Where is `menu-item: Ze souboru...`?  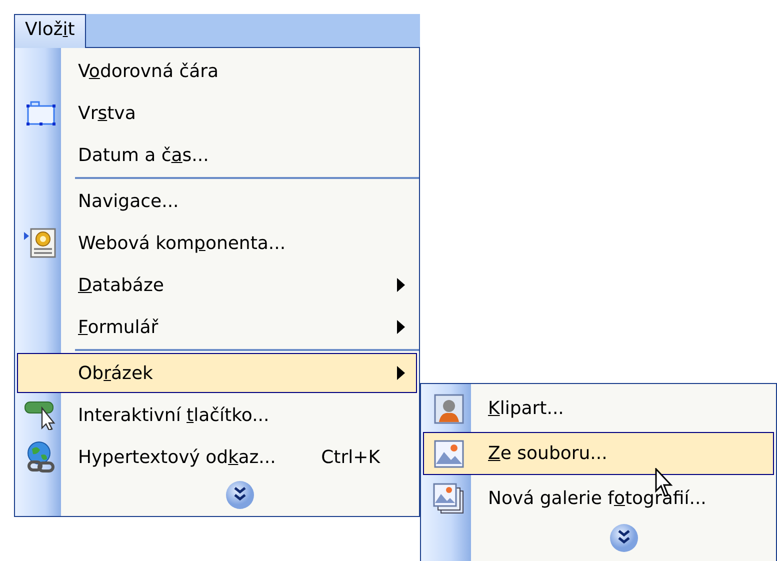 menu-item: Ze souboru... is located at coordinates (598, 453).